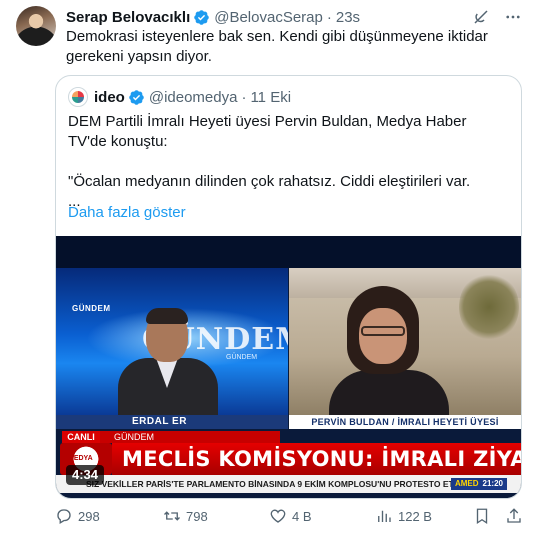  Describe the element at coordinates (78, 97) in the screenshot. I see `quoted-avatar` at that location.